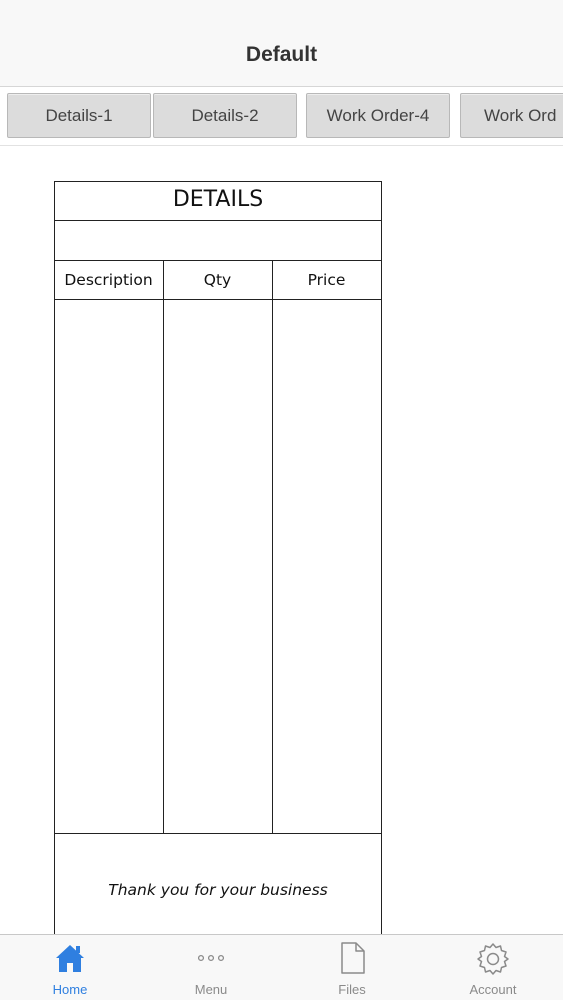  What do you see at coordinates (281, 54) in the screenshot?
I see `page-title: Default` at bounding box center [281, 54].